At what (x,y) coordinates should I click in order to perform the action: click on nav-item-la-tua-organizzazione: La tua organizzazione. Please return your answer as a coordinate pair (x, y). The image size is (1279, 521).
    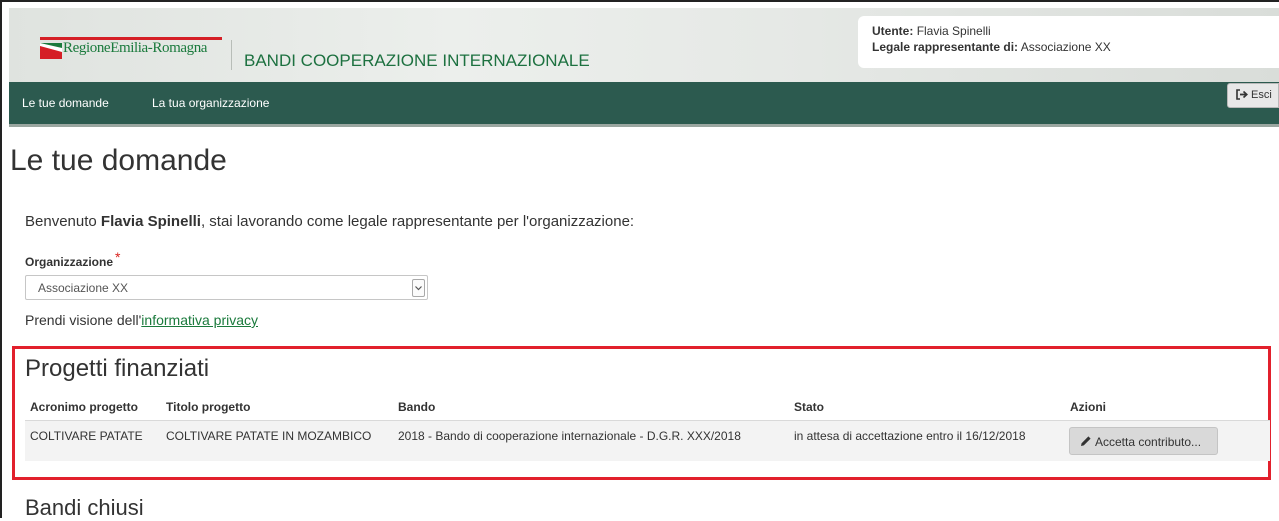
    Looking at the image, I should click on (210, 103).